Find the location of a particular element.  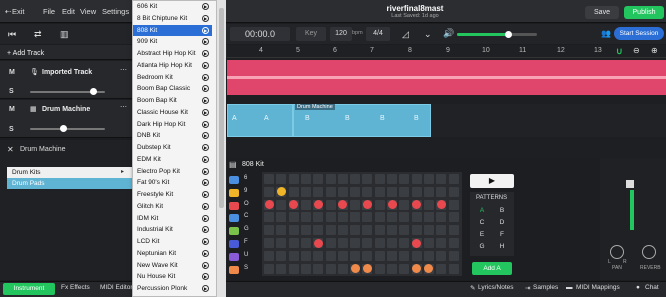

midi-mappings-button: MIDI Mappings is located at coordinates (598, 287).